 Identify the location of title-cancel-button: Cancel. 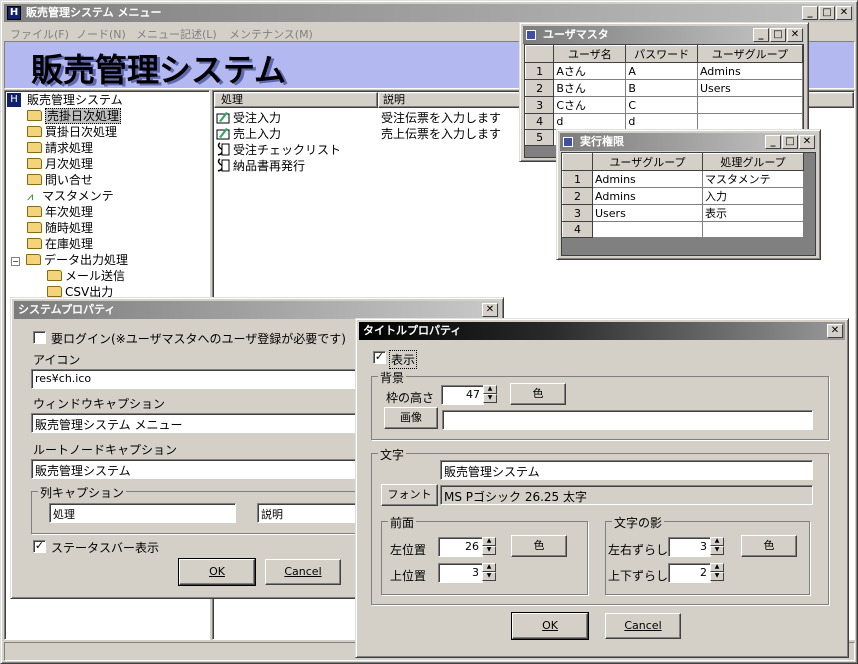
(643, 626).